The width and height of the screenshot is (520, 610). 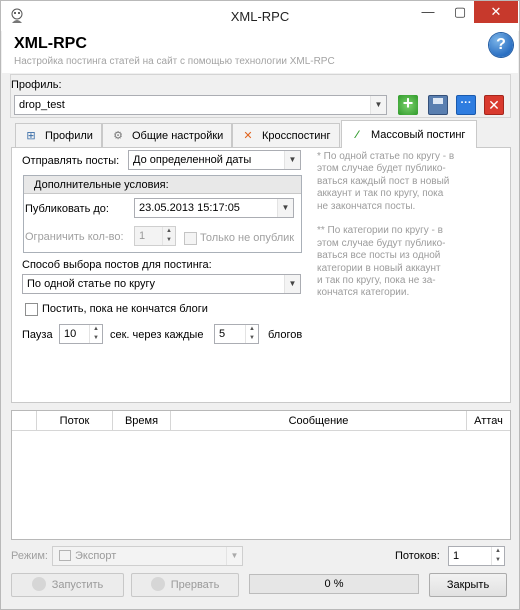 What do you see at coordinates (190, 238) in the screenshot?
I see `only-unpublished-checkbox` at bounding box center [190, 238].